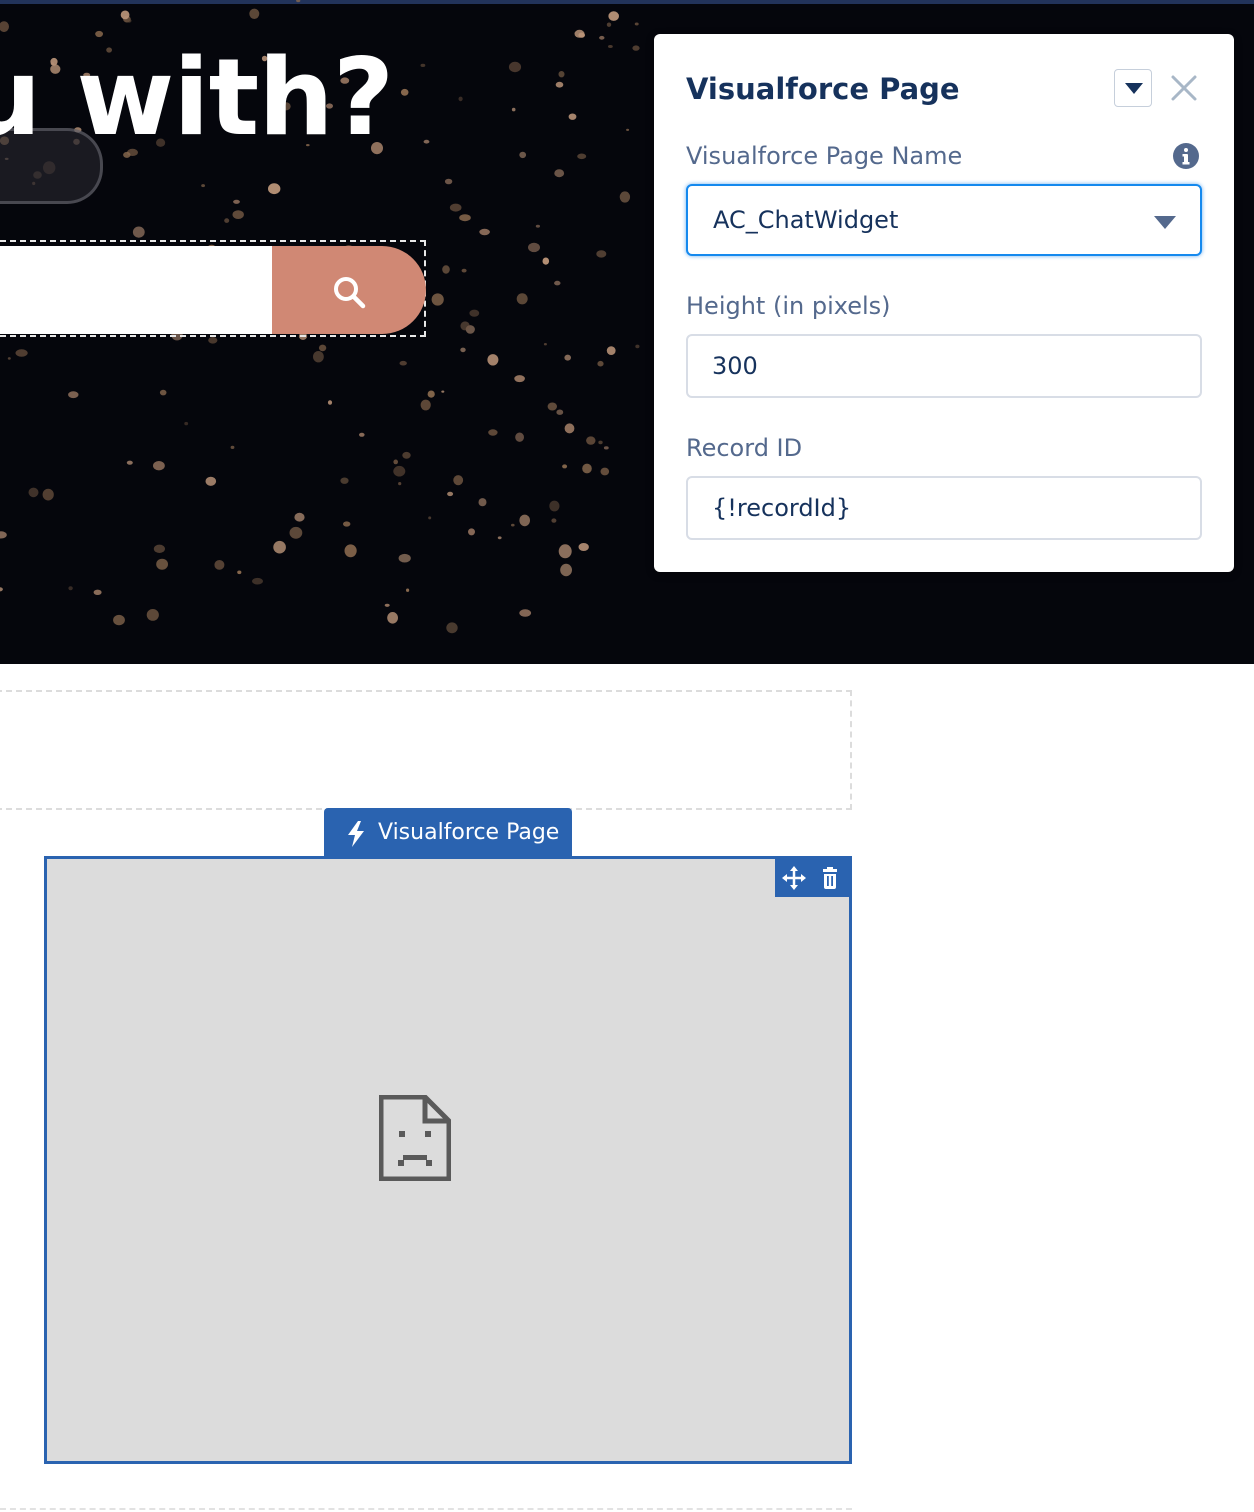 The height and width of the screenshot is (1512, 1254). What do you see at coordinates (1133, 88) in the screenshot?
I see `panel-menu-button` at bounding box center [1133, 88].